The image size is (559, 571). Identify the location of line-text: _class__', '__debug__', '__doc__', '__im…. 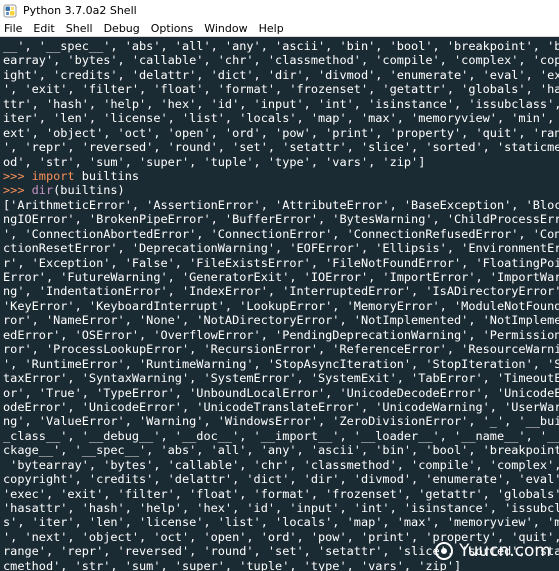
(281, 435).